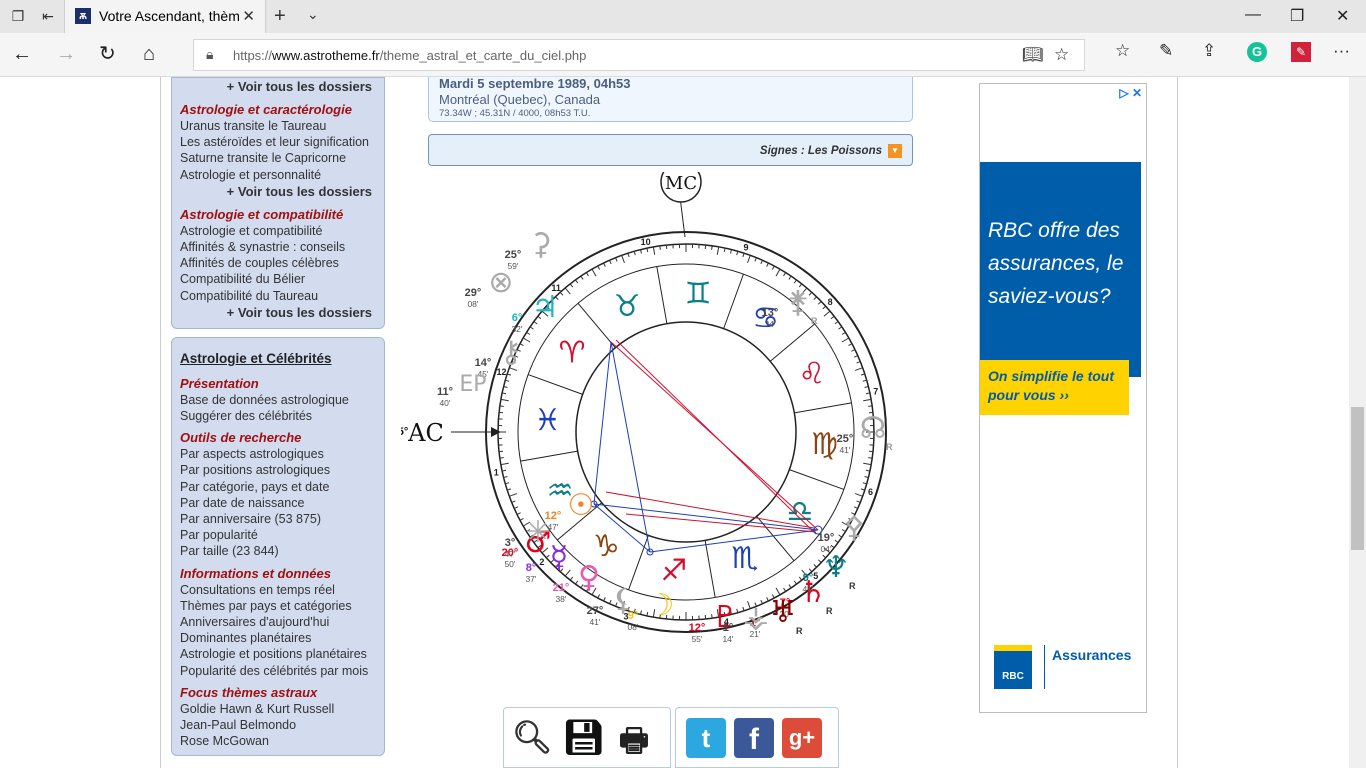 The height and width of the screenshot is (768, 1366). What do you see at coordinates (686, 432) in the screenshot?
I see `inner-ring` at bounding box center [686, 432].